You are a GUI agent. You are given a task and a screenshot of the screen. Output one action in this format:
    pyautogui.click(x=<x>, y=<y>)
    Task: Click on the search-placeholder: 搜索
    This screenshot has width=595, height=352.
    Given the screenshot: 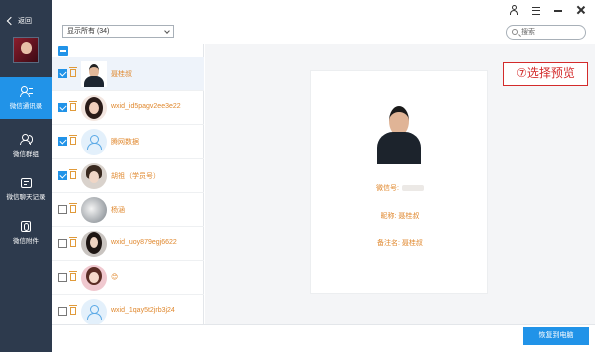 What is the action you would take?
    pyautogui.click(x=528, y=32)
    